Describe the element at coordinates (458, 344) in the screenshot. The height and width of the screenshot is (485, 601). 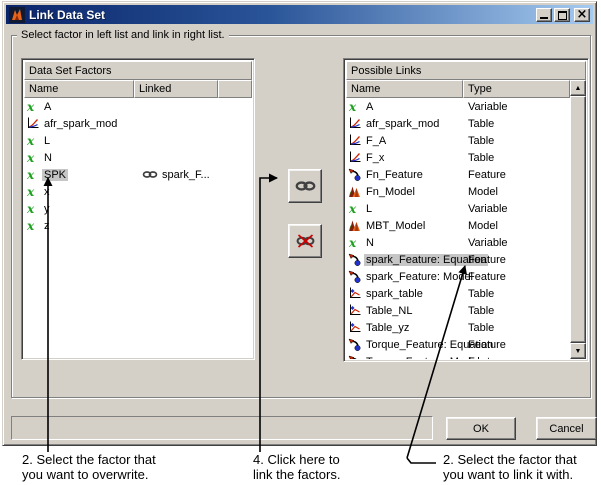
I see `link-candidate-row: Torque_Feature: Equation Feature` at that location.